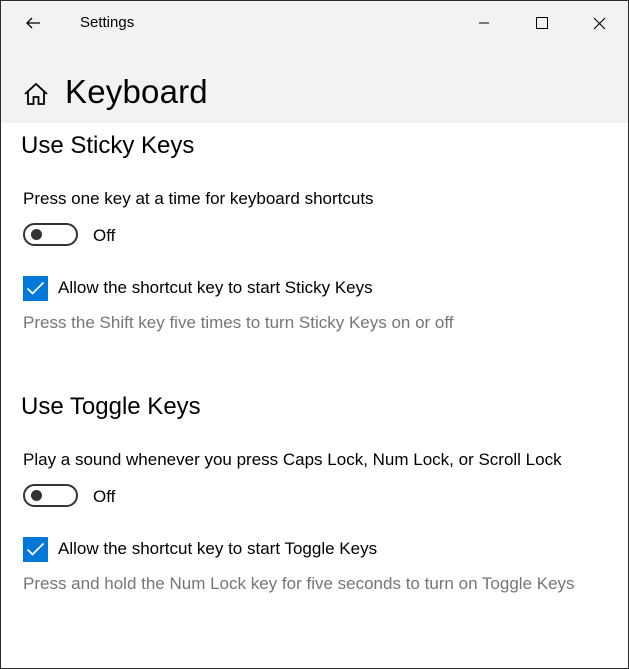 Image resolution: width=629 pixels, height=669 pixels. I want to click on home-icon, so click(36, 93).